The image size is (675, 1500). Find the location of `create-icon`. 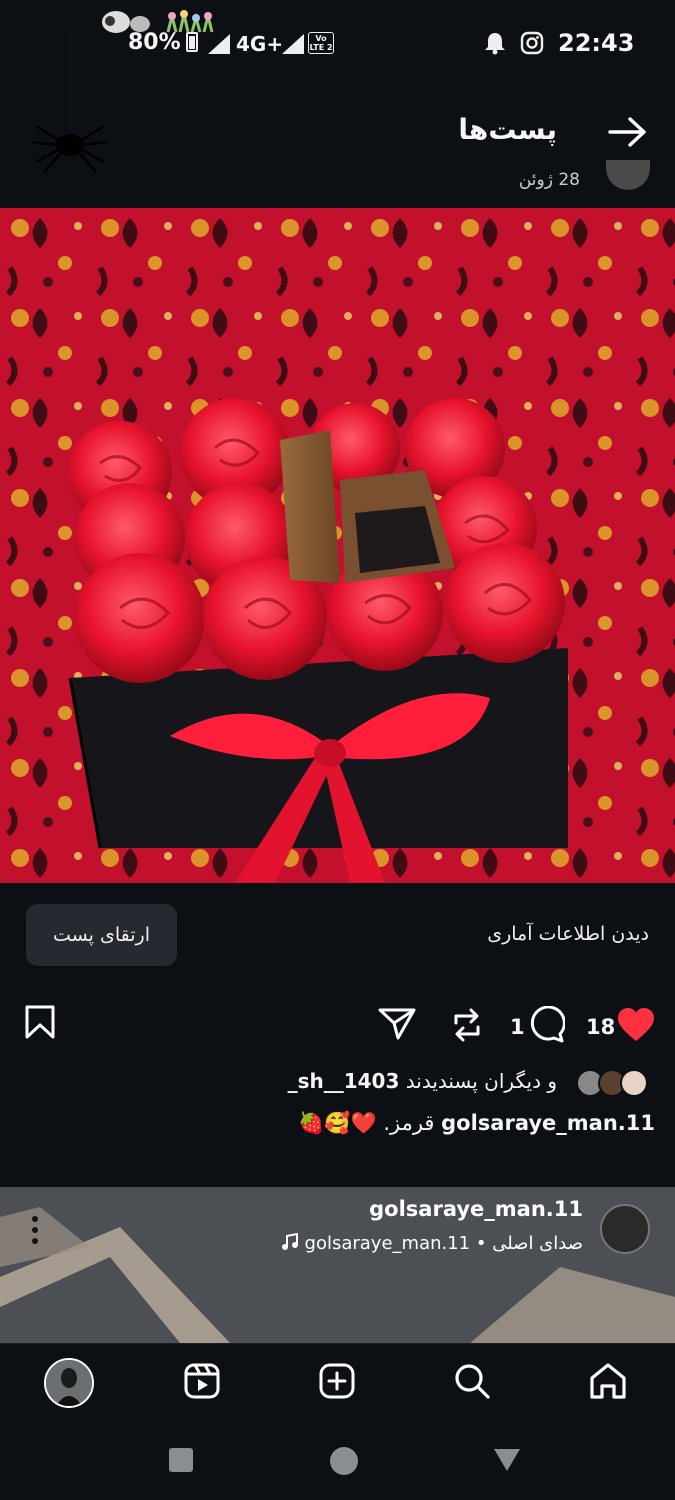

create-icon is located at coordinates (337, 1381).